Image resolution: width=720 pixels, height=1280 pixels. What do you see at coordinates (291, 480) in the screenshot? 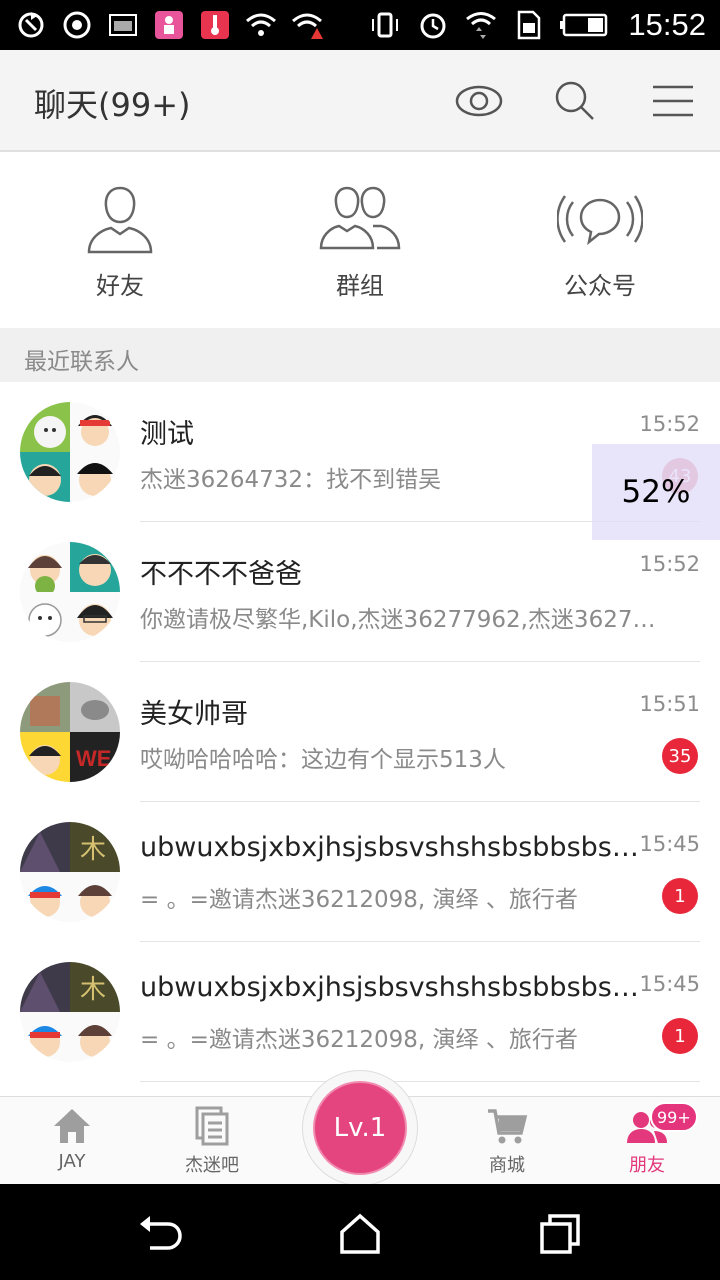
I see `conversation-preview: 杰迷36264732：找不到错吴` at bounding box center [291, 480].